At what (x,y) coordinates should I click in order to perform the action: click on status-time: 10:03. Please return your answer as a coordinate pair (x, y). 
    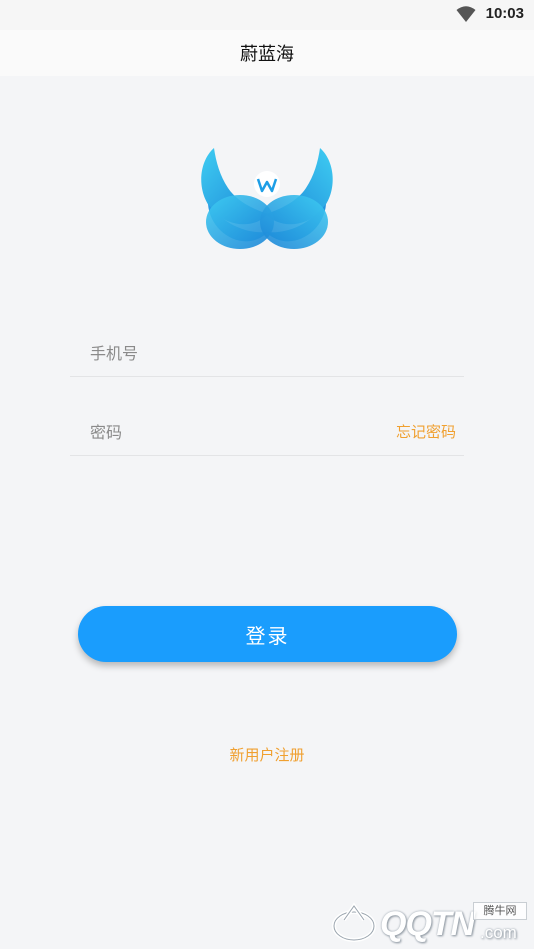
    Looking at the image, I should click on (504, 13).